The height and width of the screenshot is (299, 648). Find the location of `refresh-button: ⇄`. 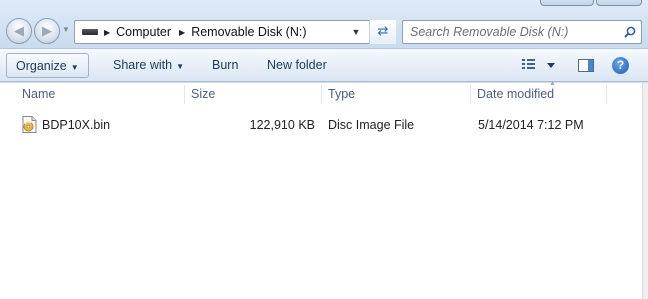

refresh-button: ⇄ is located at coordinates (382, 32).